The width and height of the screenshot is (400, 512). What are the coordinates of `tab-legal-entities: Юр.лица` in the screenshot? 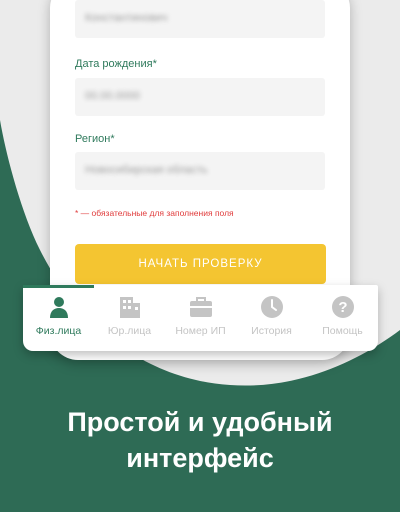 It's located at (129, 318).